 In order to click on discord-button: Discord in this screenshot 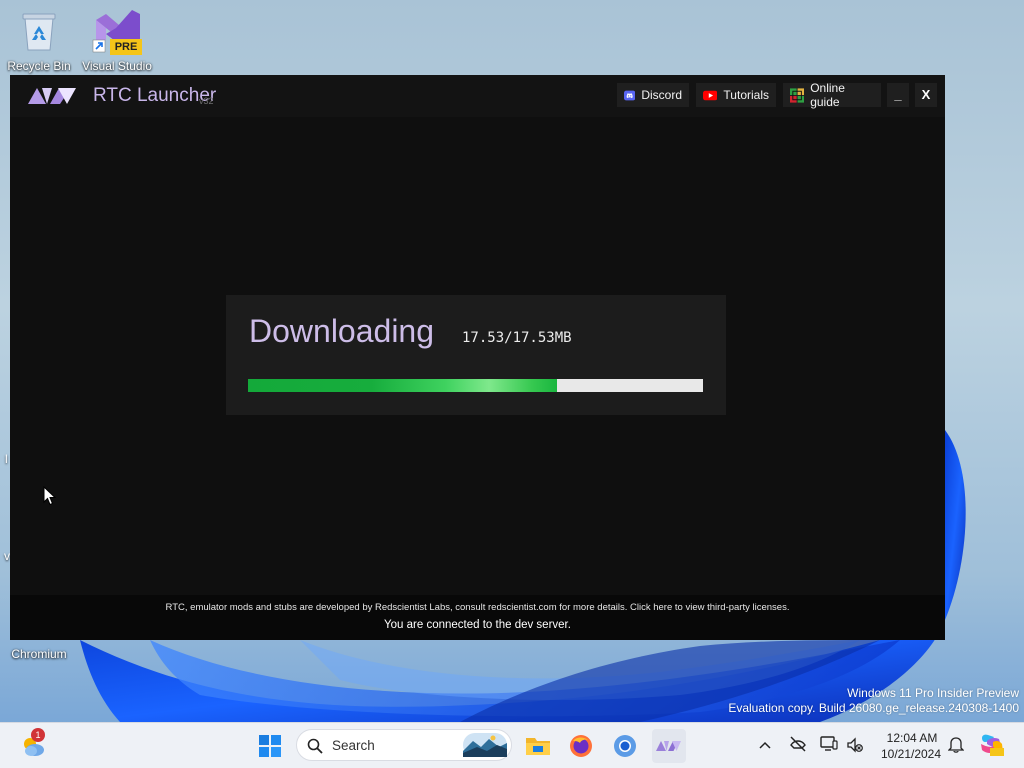, I will do `click(653, 95)`.